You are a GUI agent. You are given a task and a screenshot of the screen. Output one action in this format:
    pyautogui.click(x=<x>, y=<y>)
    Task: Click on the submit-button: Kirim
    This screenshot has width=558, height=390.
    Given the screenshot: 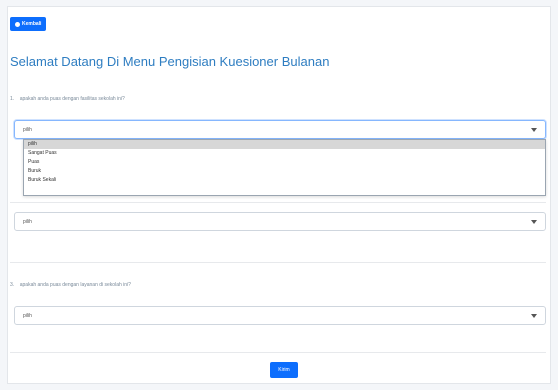 What is the action you would take?
    pyautogui.click(x=284, y=370)
    